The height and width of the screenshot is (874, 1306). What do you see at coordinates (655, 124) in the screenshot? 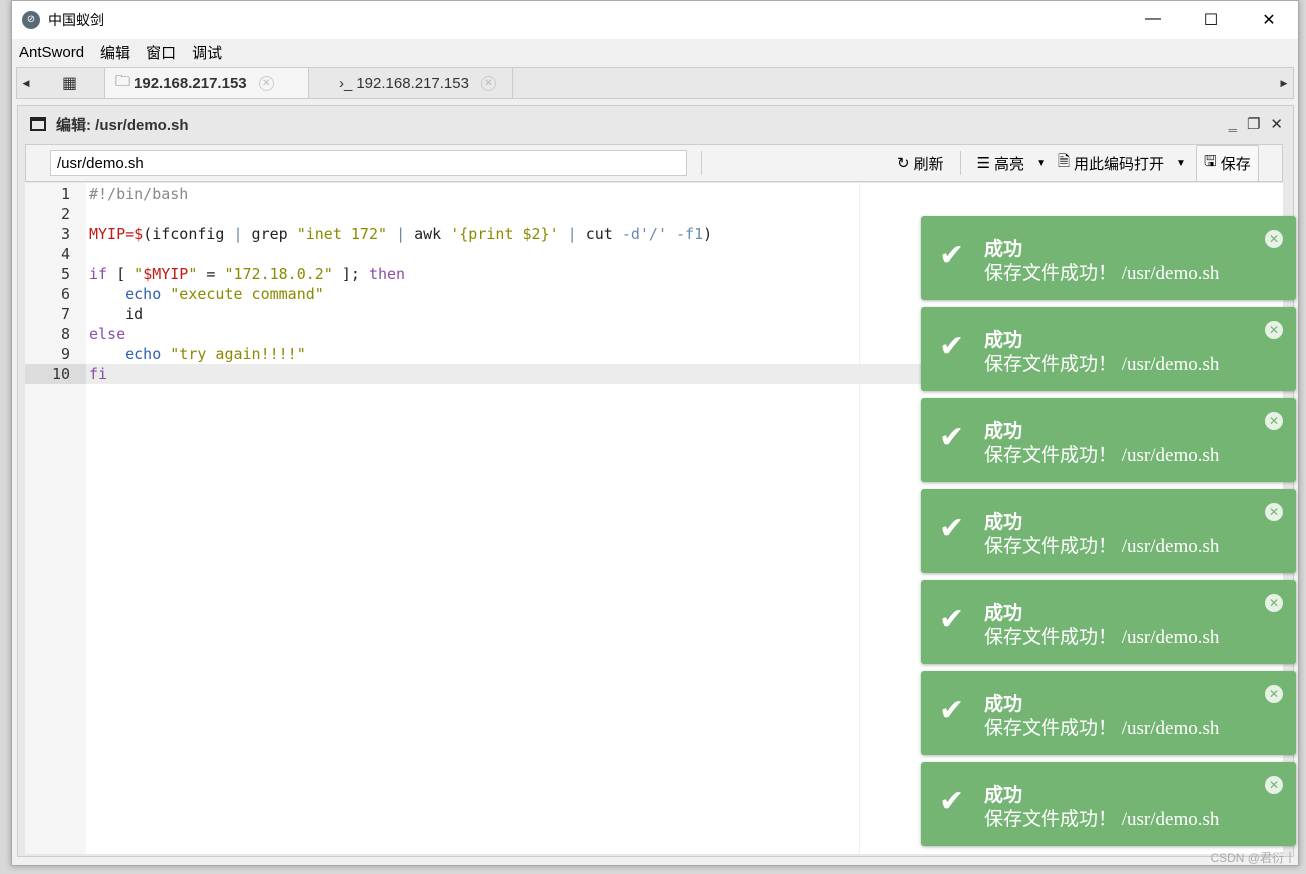
I see `panel-header: 编辑: /usr/demo.sh ‗ ❐ ✕` at bounding box center [655, 124].